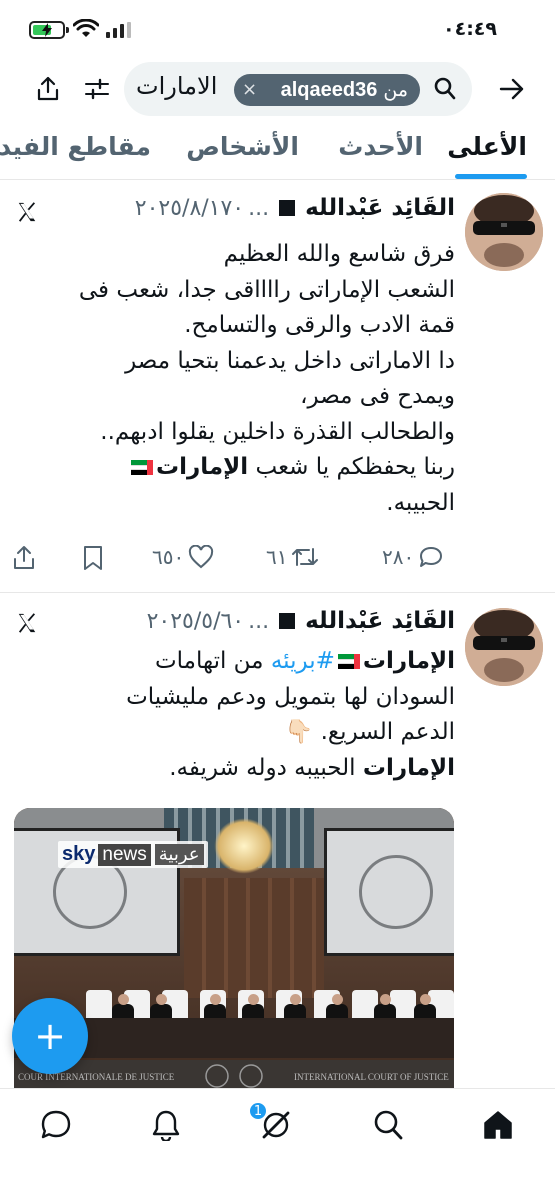  I want to click on tweet-header: القَائِد عَبْدالله ... ٢٠٢٥/٨/١٧٠, so click(295, 208).